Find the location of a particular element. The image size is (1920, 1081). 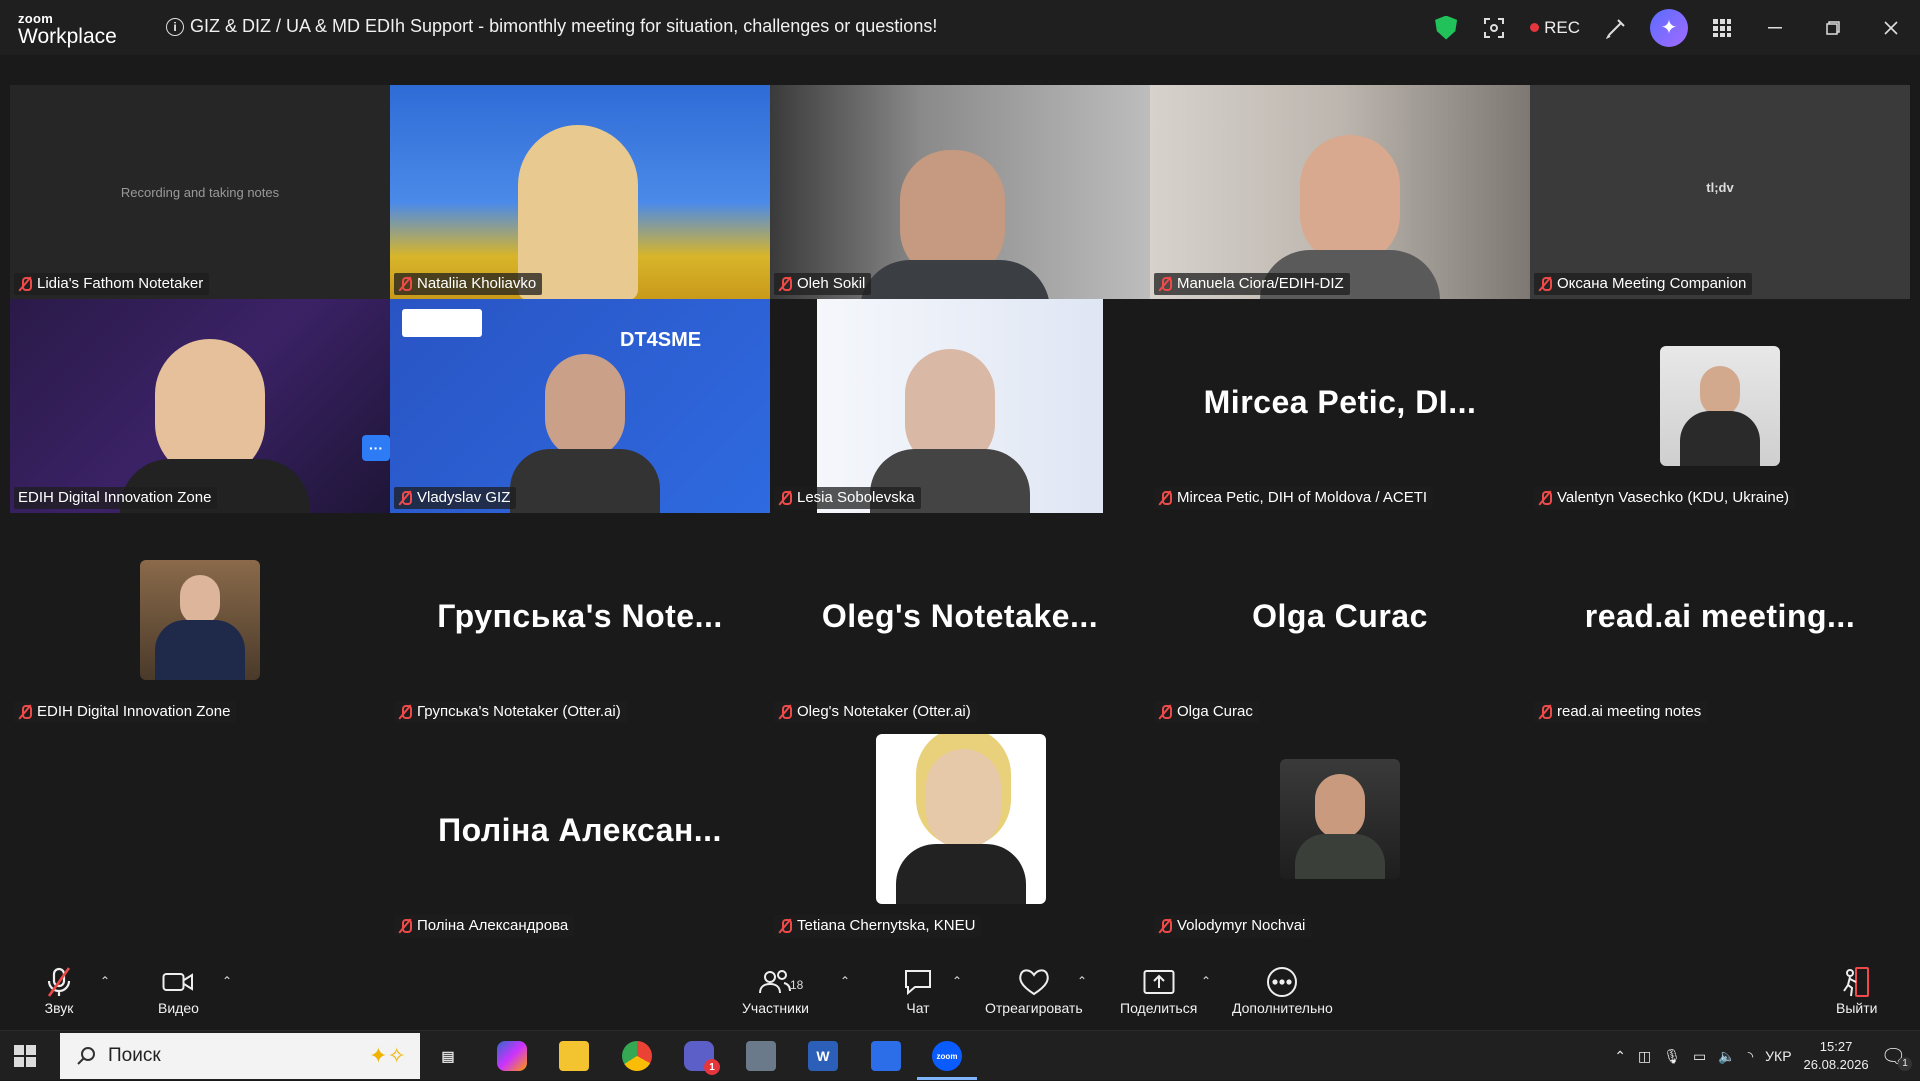

recording-dot-icon is located at coordinates (1535, 27).